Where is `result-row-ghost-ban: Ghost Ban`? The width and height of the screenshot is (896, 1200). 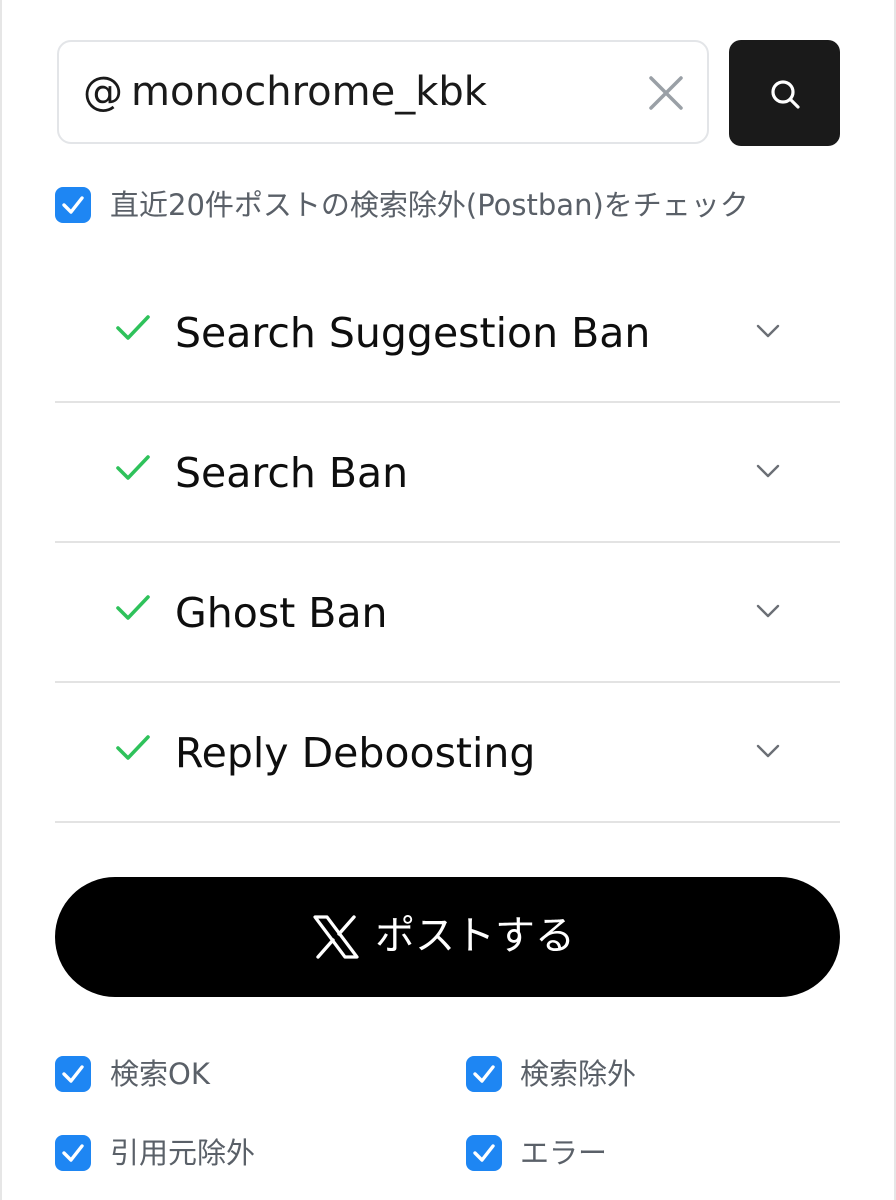 result-row-ghost-ban: Ghost Ban is located at coordinates (447, 612).